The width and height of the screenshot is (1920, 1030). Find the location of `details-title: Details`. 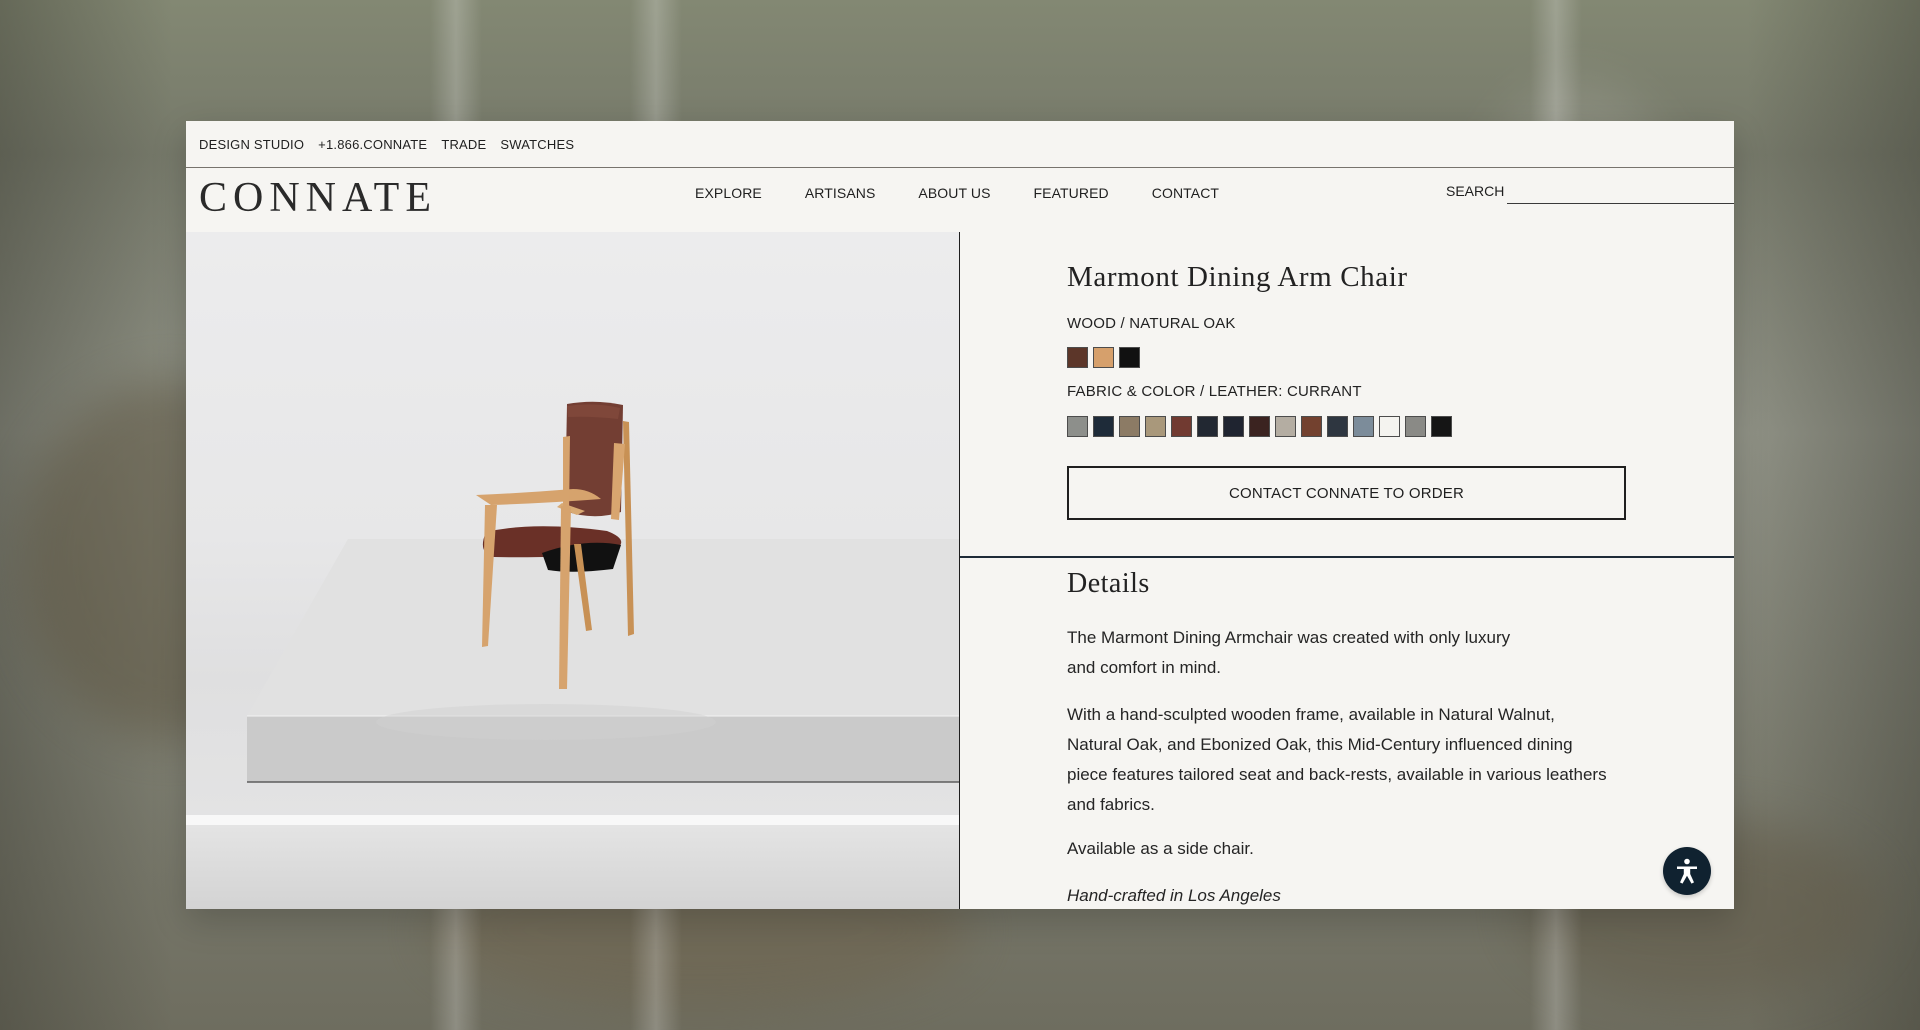

details-title: Details is located at coordinates (1108, 583).